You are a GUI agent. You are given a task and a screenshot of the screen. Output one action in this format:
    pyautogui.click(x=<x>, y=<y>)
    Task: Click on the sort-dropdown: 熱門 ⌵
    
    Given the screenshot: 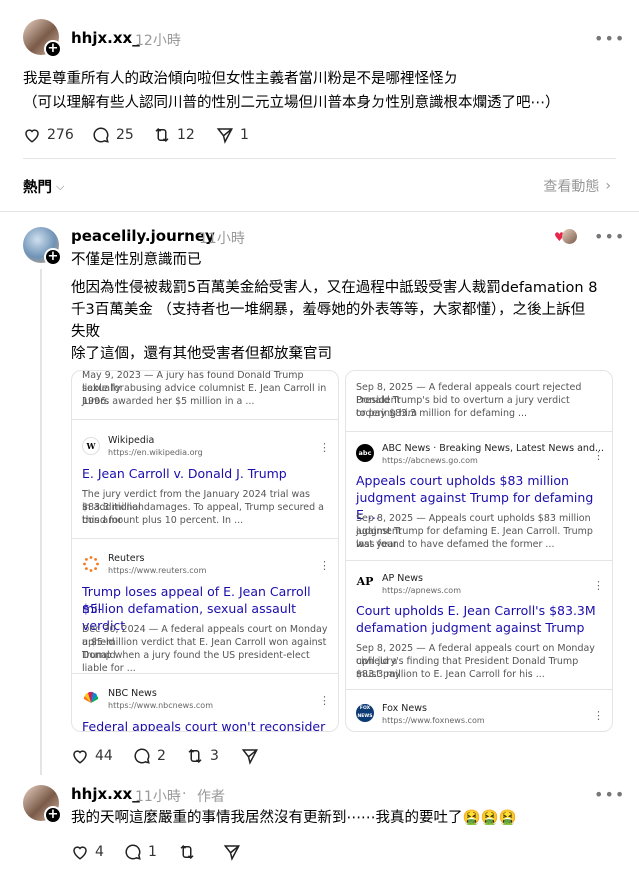 What is the action you would take?
    pyautogui.click(x=43, y=186)
    